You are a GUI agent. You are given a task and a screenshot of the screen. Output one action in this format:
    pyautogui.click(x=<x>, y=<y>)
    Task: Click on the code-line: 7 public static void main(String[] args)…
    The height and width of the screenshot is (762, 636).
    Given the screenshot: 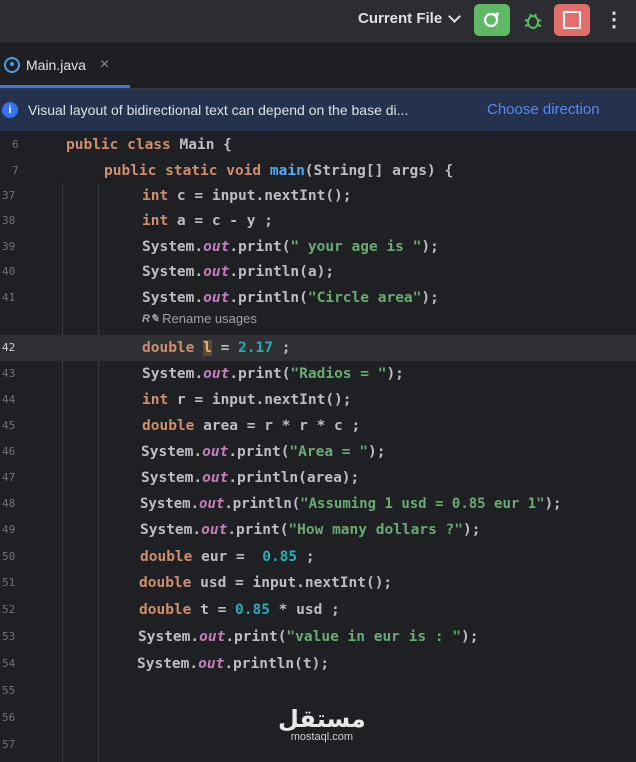 What is the action you would take?
    pyautogui.click(x=318, y=171)
    